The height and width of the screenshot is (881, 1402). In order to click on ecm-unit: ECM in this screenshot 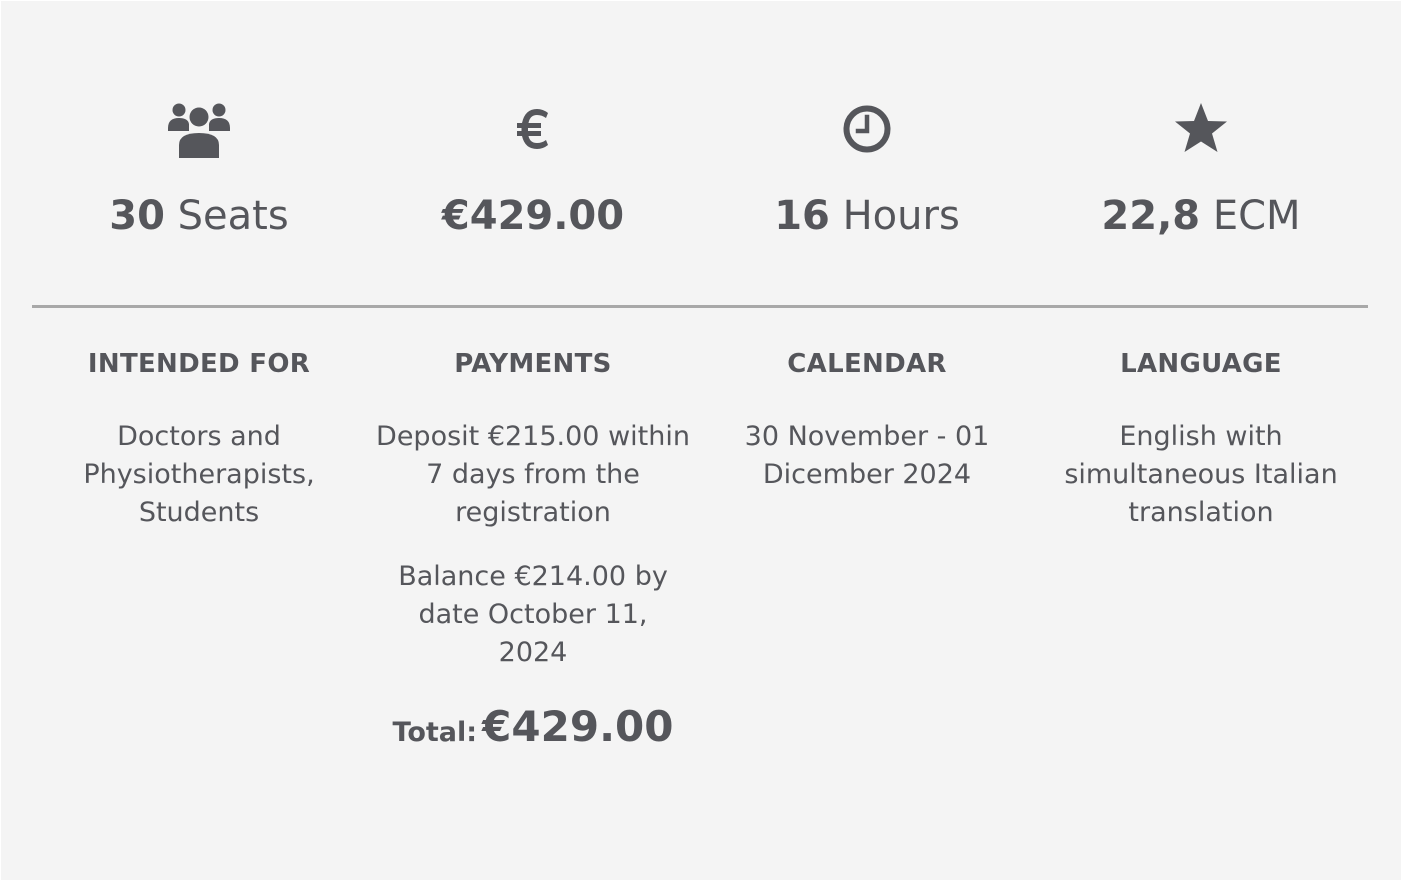, I will do `click(1250, 216)`.